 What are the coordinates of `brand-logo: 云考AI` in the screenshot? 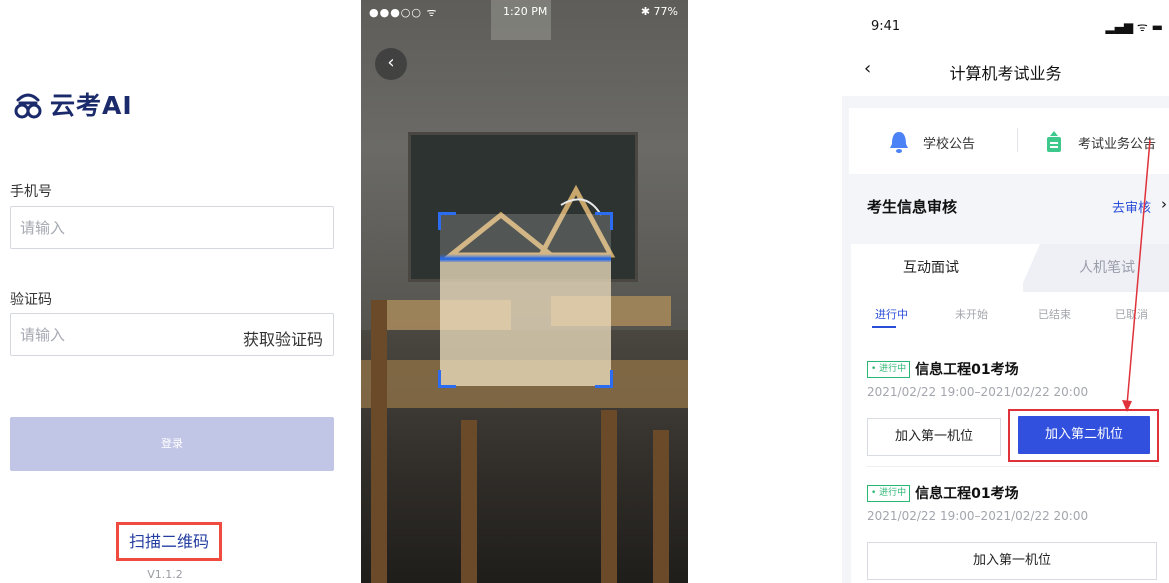 It's located at (71, 104).